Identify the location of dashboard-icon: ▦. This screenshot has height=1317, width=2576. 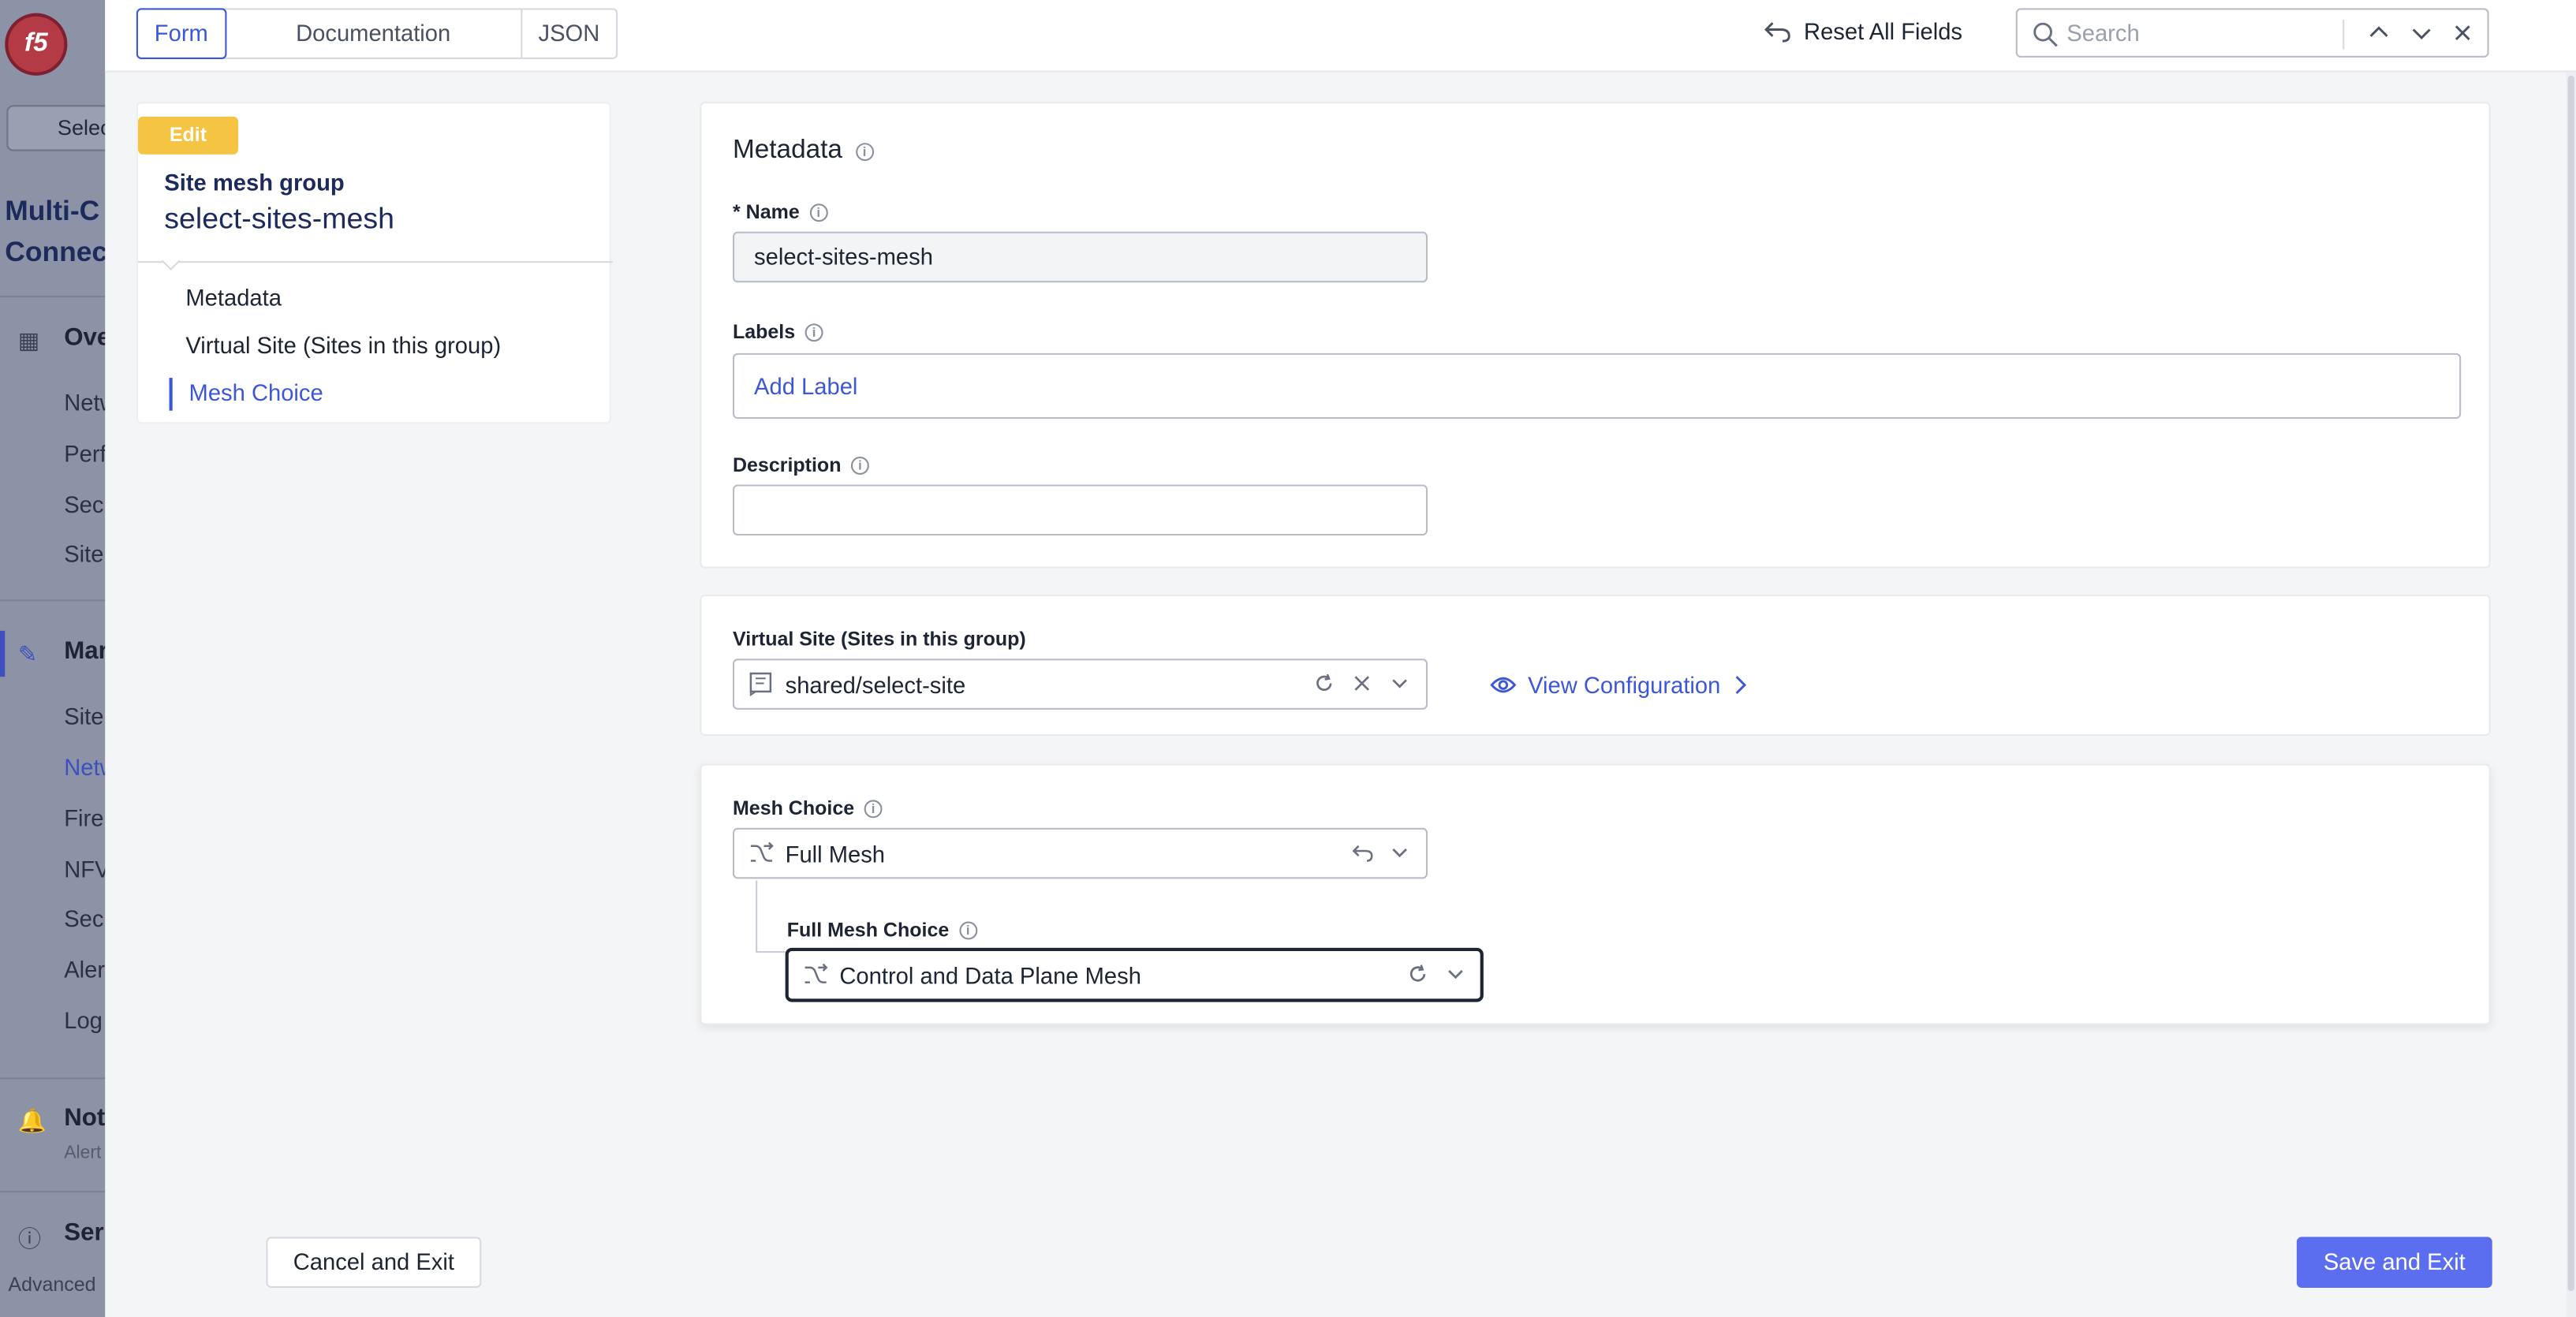
(28, 339).